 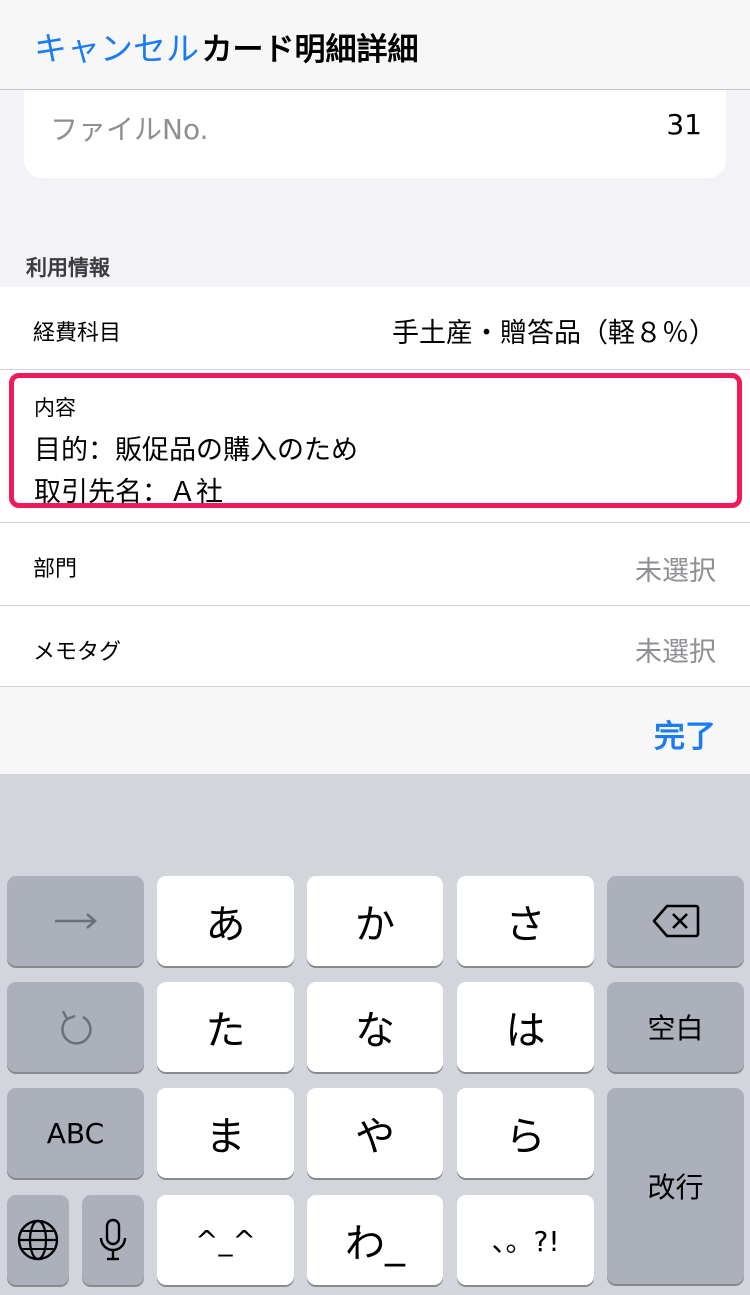 I want to click on microphone-icon, so click(x=113, y=1239).